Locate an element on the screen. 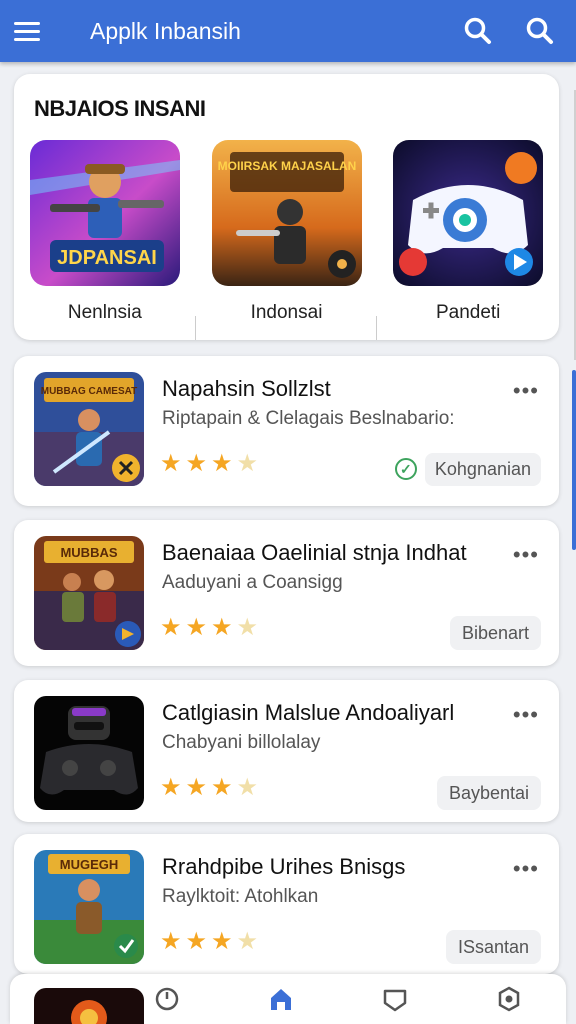 The width and height of the screenshot is (576, 1024). card-title: Rrahdpibe Urihes Bnisgs is located at coordinates (284, 866).